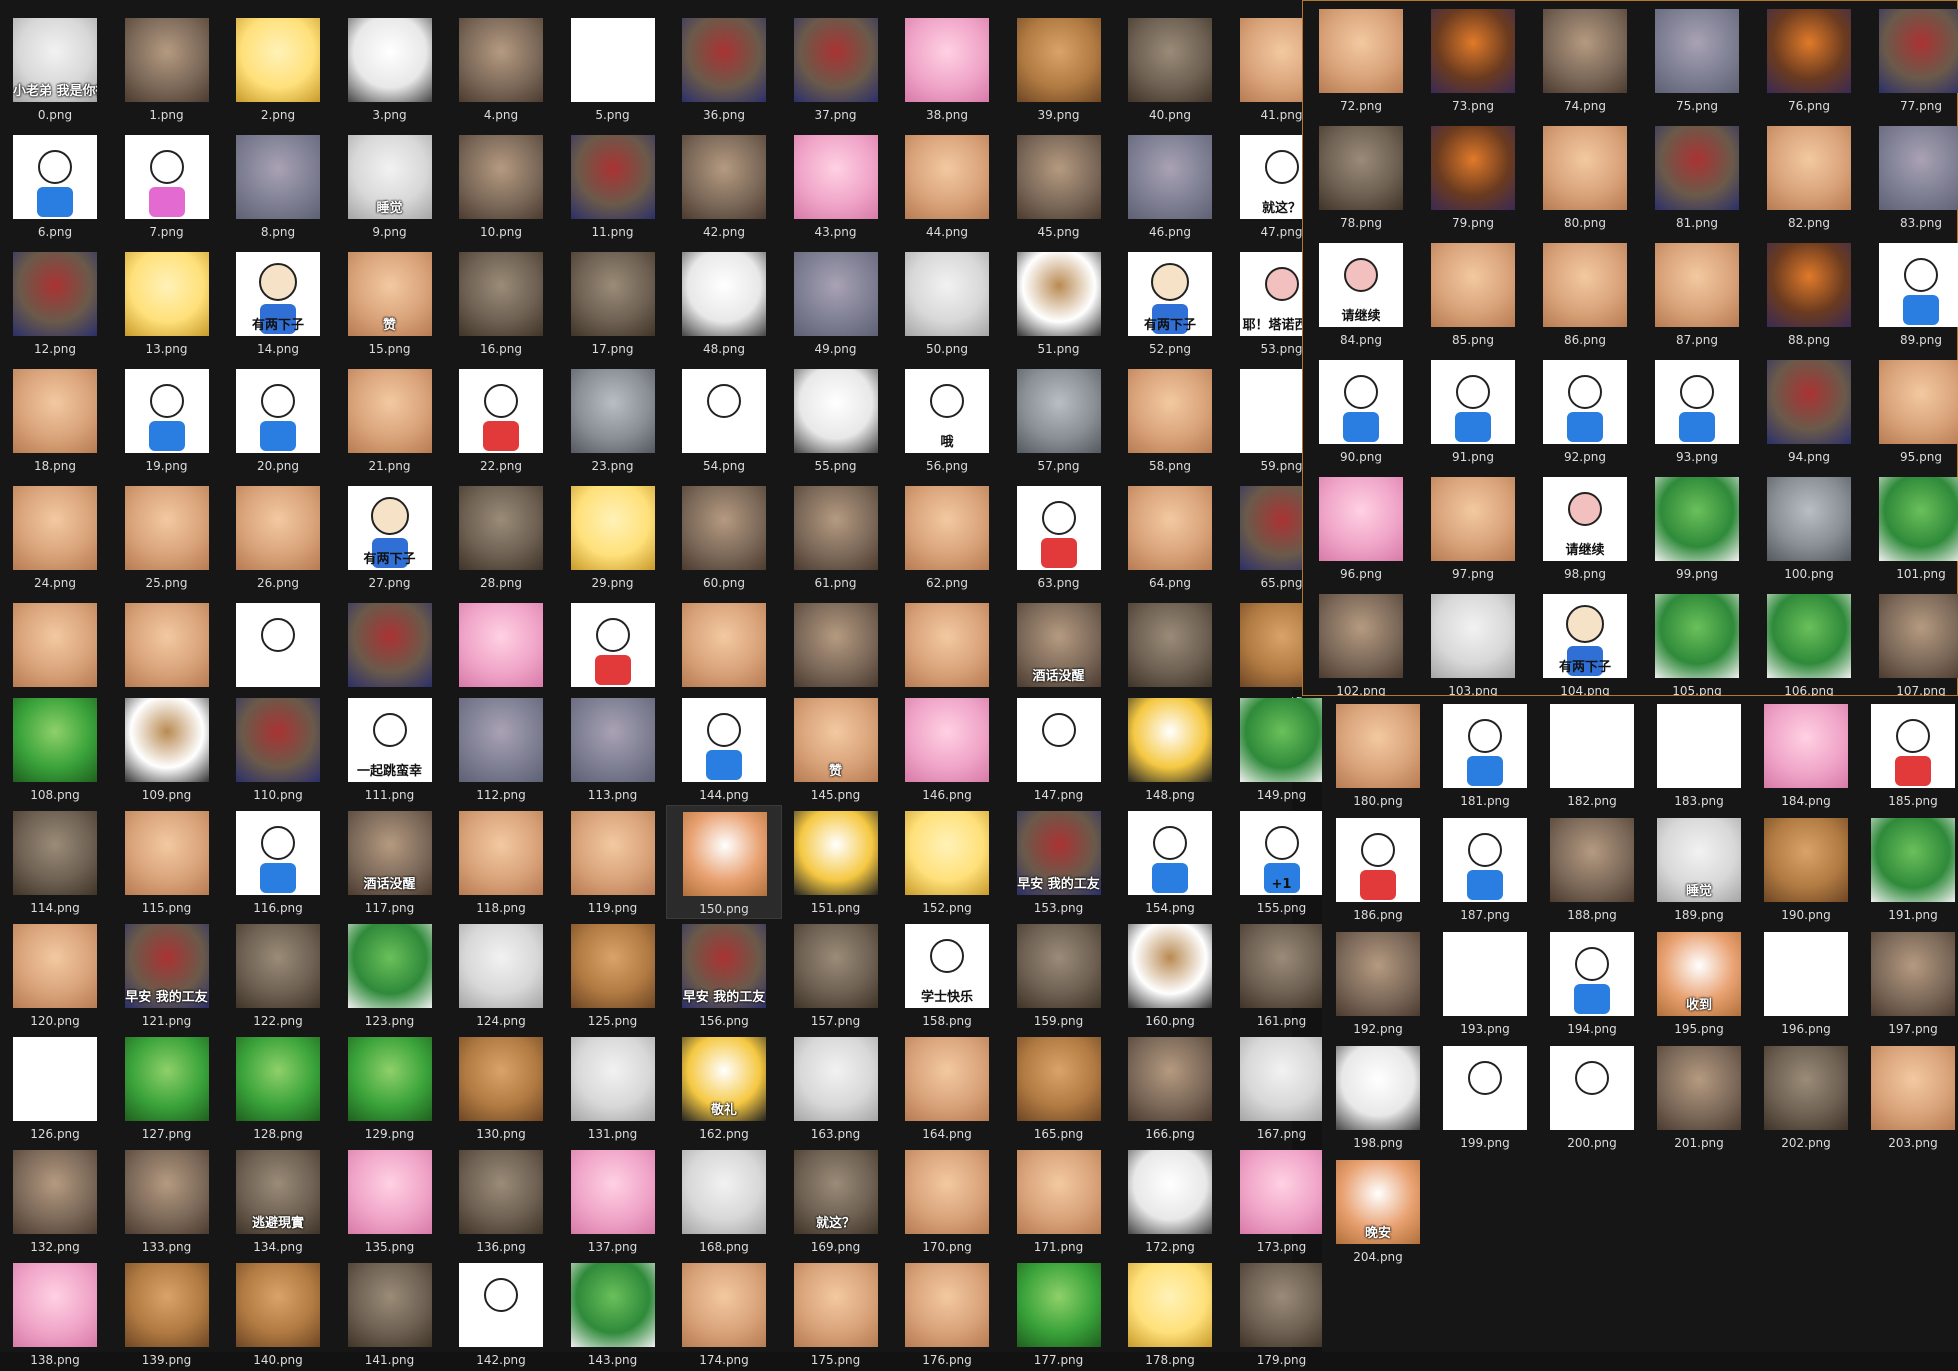 The image size is (1958, 1371). Describe the element at coordinates (1485, 755) in the screenshot. I see `file-item: 181.png` at that location.